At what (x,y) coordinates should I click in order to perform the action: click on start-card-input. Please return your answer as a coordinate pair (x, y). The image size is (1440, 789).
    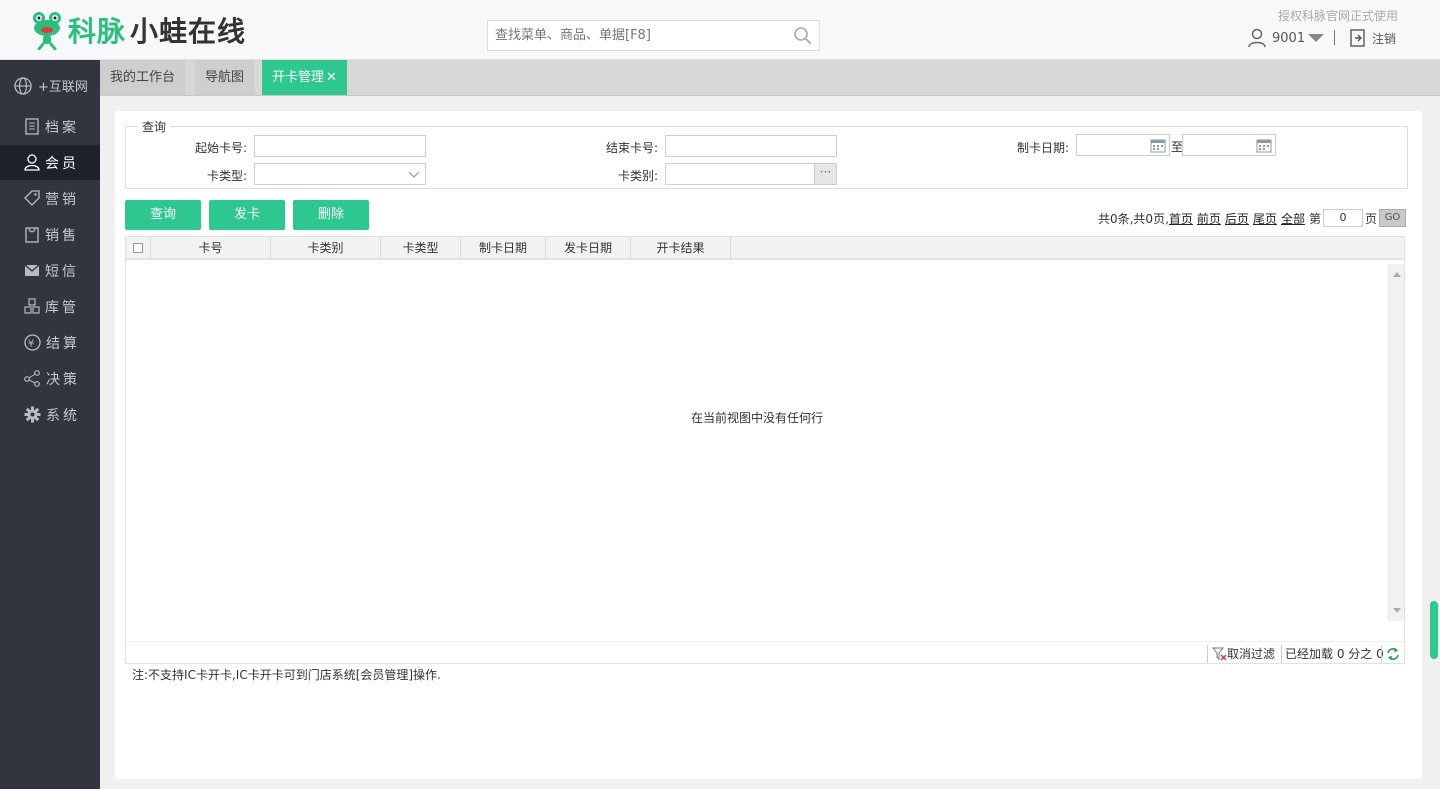
    Looking at the image, I should click on (340, 146).